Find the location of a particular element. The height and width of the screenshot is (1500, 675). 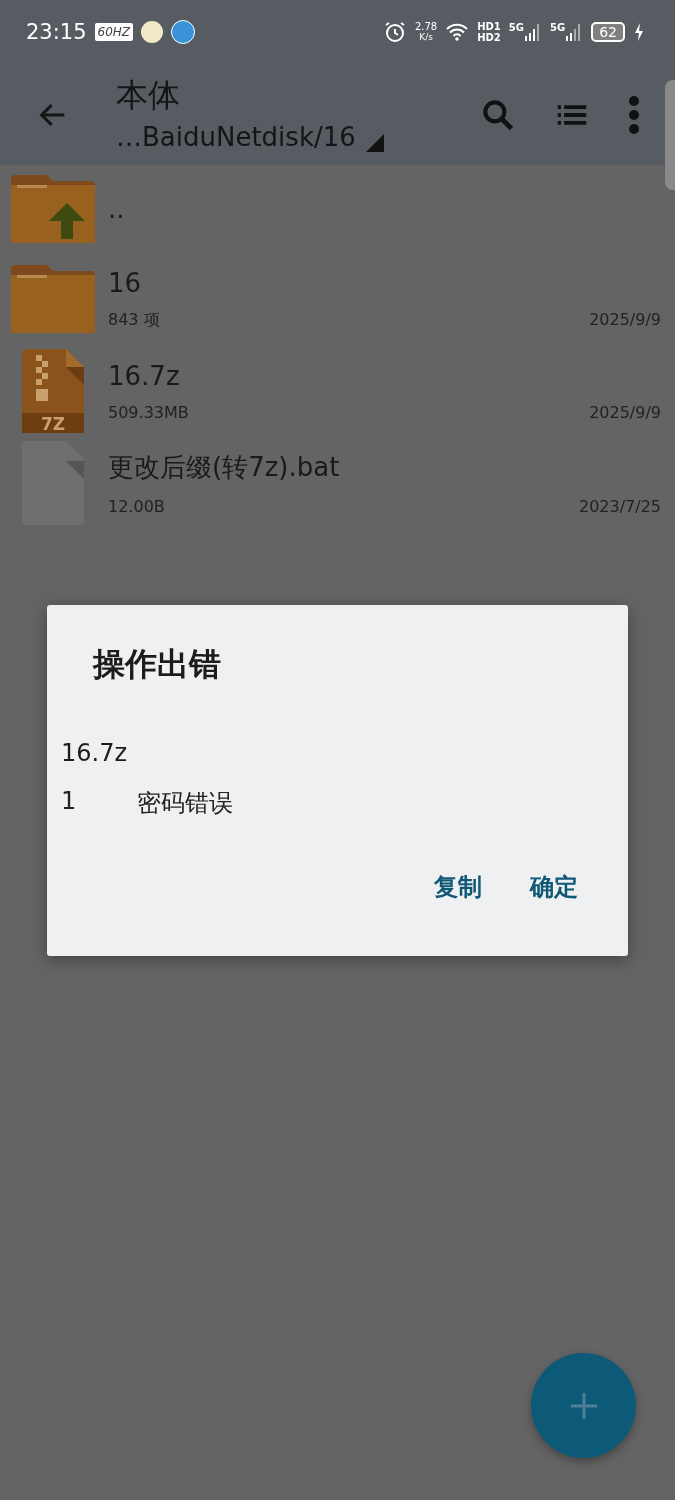

cloud-app-icon is located at coordinates (183, 32).